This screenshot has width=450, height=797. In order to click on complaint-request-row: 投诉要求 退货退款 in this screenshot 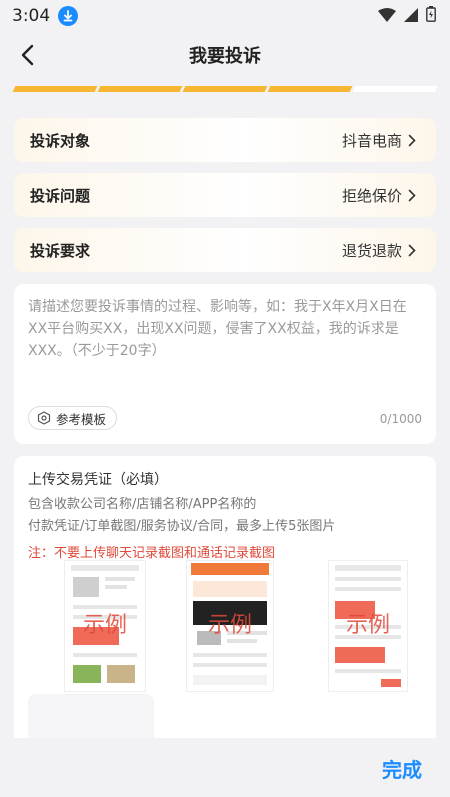, I will do `click(225, 250)`.